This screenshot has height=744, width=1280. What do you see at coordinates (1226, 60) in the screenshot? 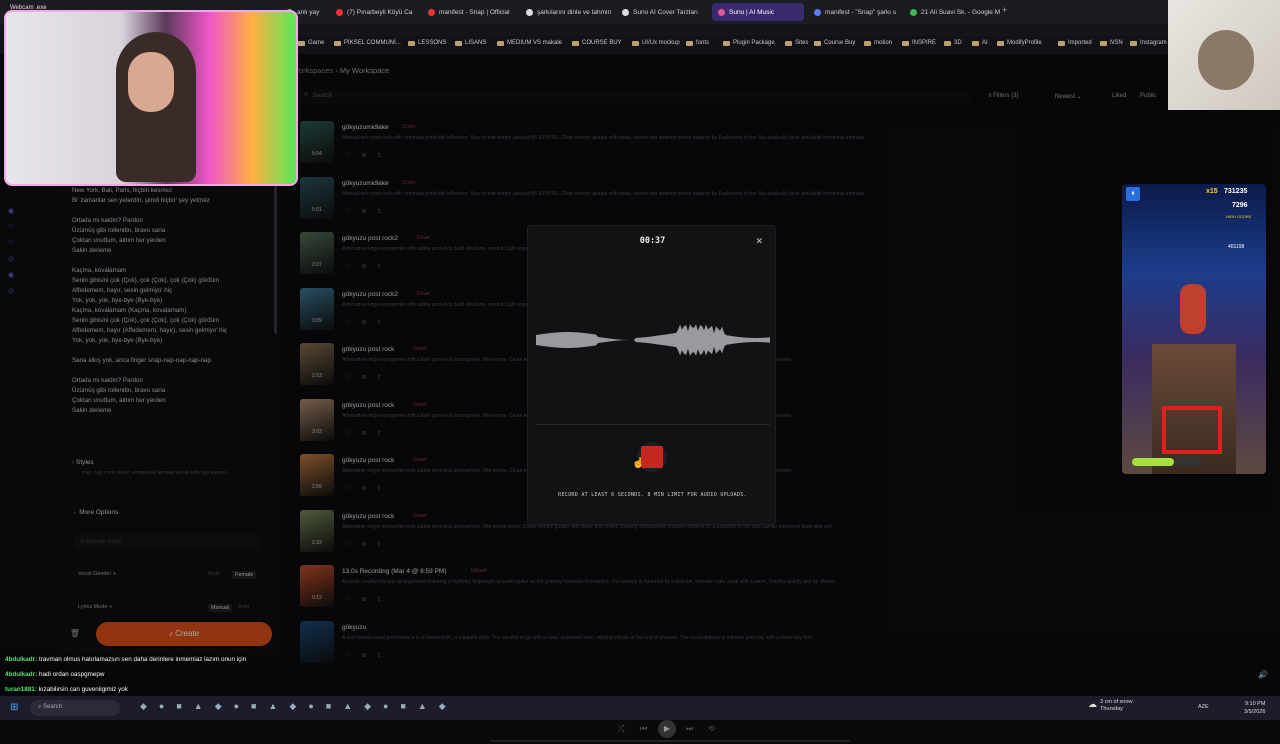
I see `cat-body` at bounding box center [1226, 60].